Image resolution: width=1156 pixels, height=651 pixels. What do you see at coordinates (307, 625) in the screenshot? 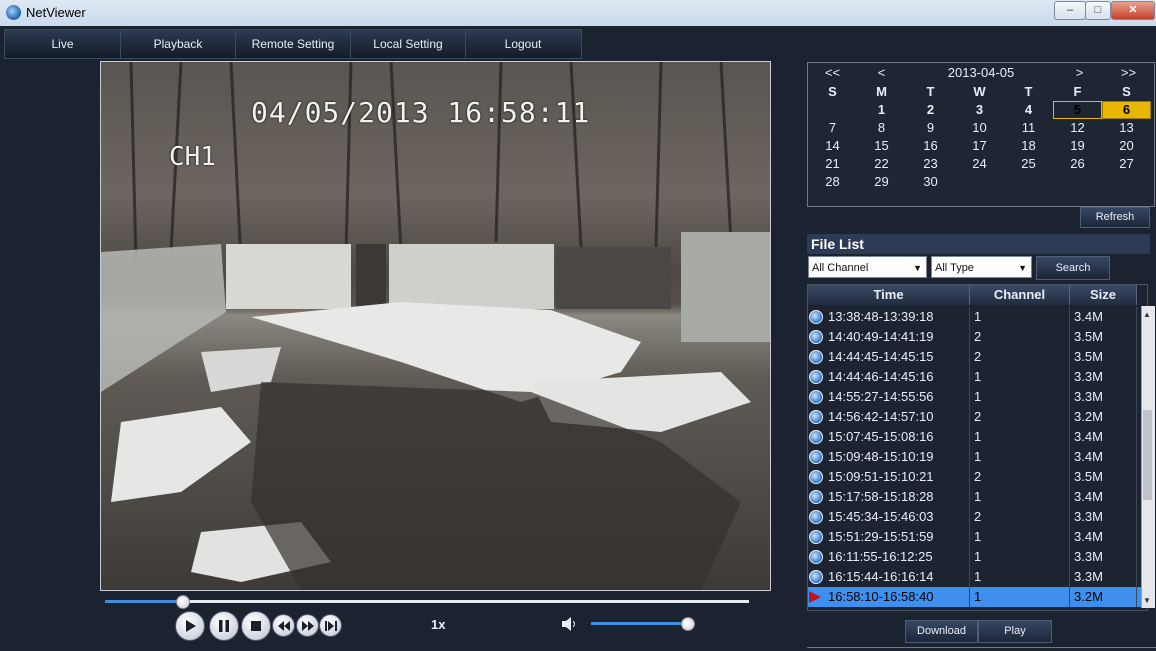
I see `fast-button` at bounding box center [307, 625].